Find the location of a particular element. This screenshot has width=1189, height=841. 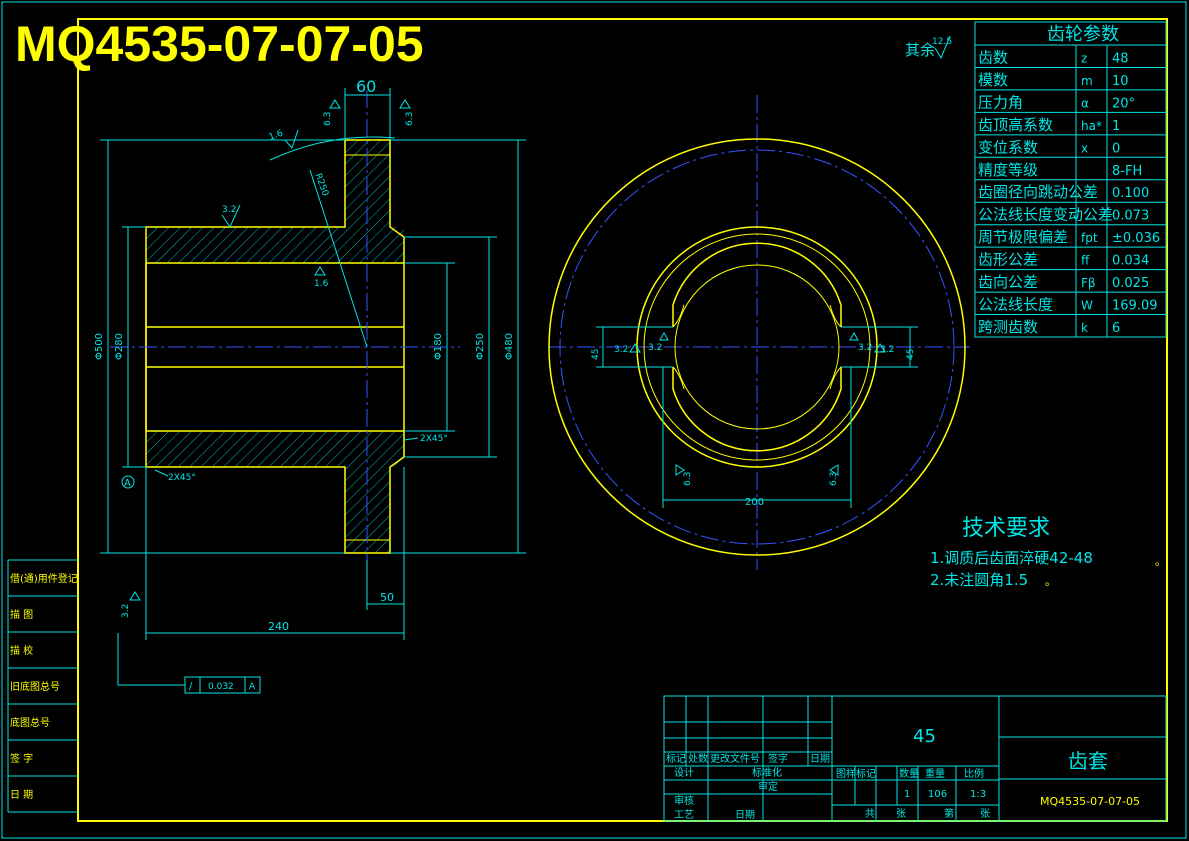

gear-params-title: 齿轮参数 is located at coordinates (1083, 34).